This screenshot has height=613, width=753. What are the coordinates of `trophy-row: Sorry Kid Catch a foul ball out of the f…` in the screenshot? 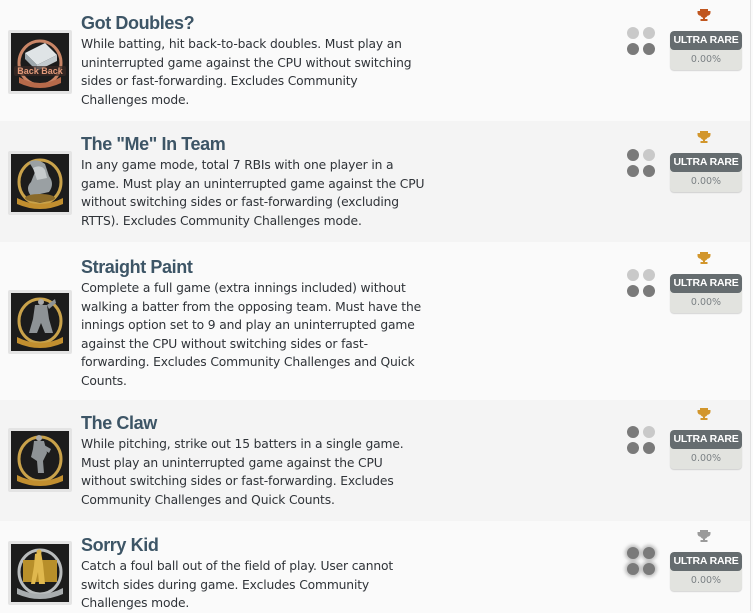 It's located at (375, 566).